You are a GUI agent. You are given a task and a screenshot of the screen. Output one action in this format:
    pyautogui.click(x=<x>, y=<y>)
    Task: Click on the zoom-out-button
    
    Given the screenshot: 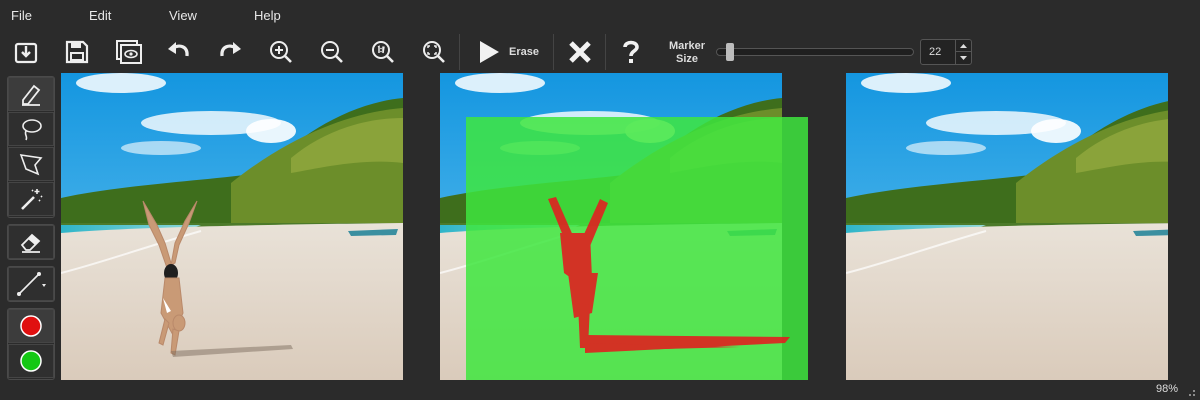 What is the action you would take?
    pyautogui.click(x=332, y=52)
    